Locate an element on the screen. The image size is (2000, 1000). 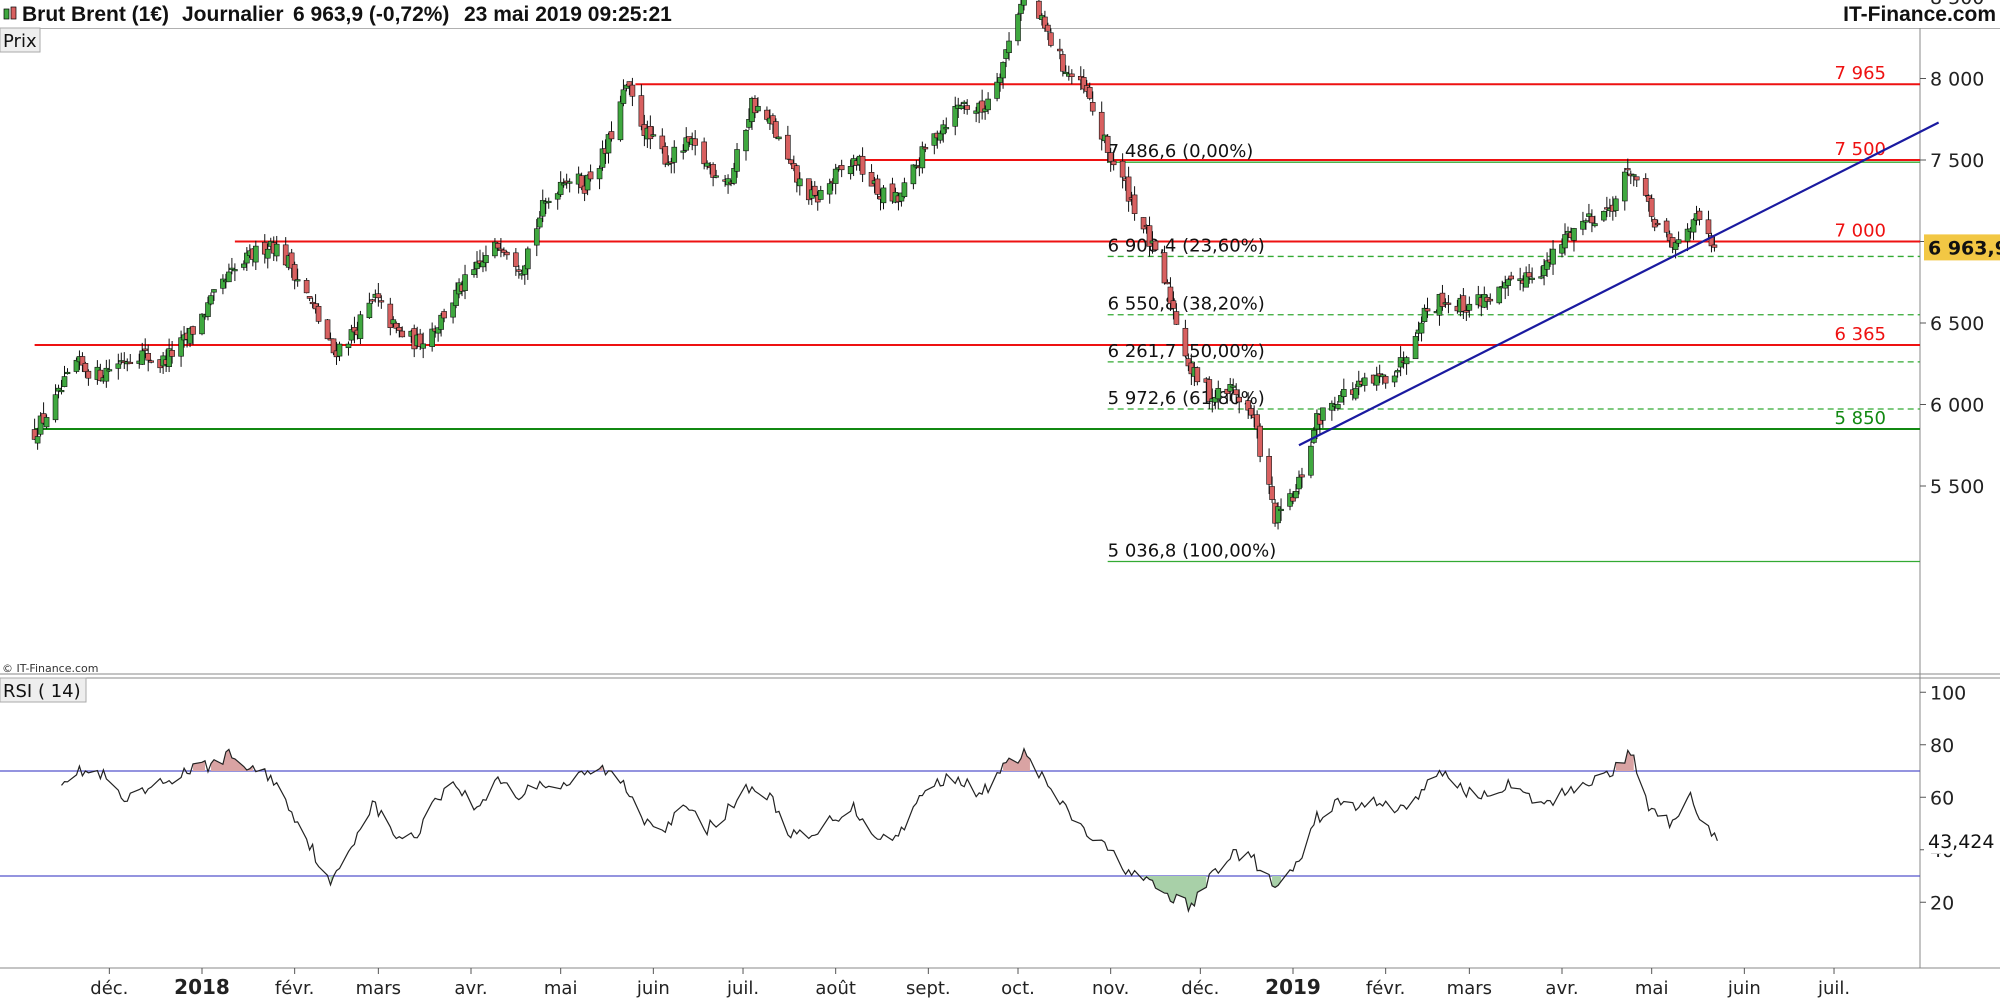
price-panel-label: Prix is located at coordinates (20, 40).